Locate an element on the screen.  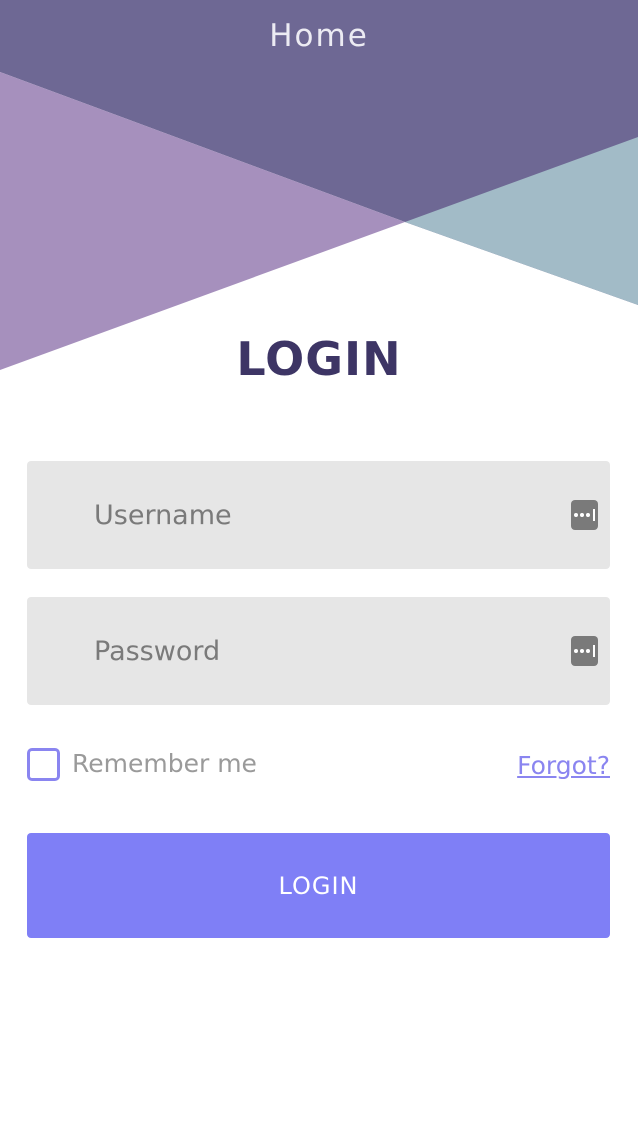
login-button: LOGIN is located at coordinates (318, 885).